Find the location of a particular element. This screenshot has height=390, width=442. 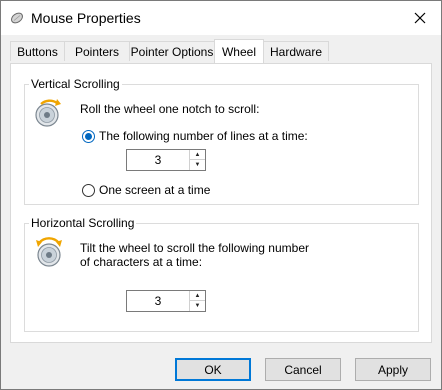

cancel-label: Cancel is located at coordinates (303, 369).